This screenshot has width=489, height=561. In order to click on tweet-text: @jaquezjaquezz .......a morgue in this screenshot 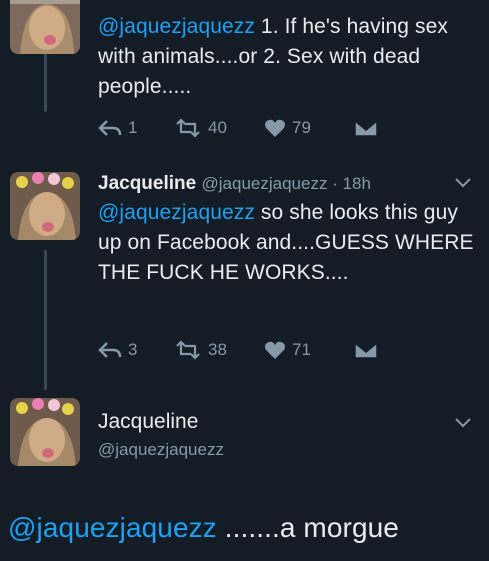, I will do `click(243, 528)`.